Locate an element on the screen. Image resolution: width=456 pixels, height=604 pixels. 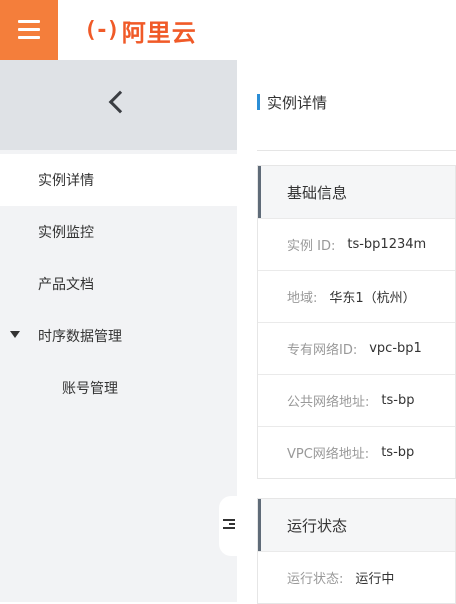
sidebar-item-instance-monitoring: 实例监控 is located at coordinates (118, 232).